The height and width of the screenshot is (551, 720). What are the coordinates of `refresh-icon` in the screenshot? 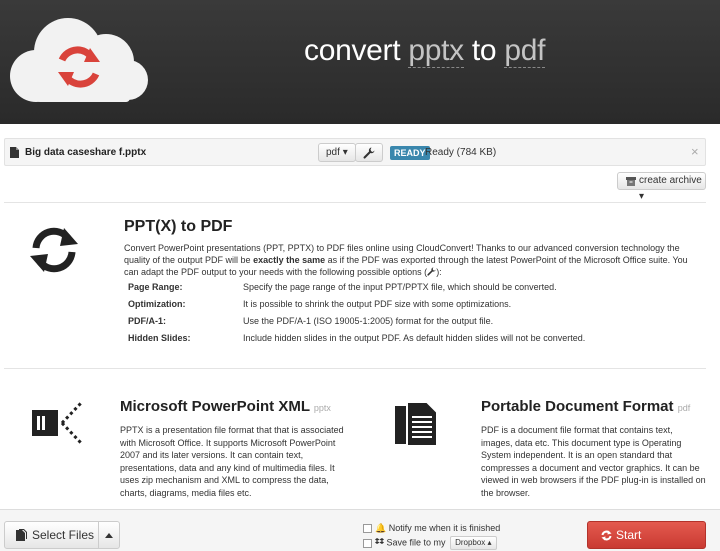 It's located at (606, 535).